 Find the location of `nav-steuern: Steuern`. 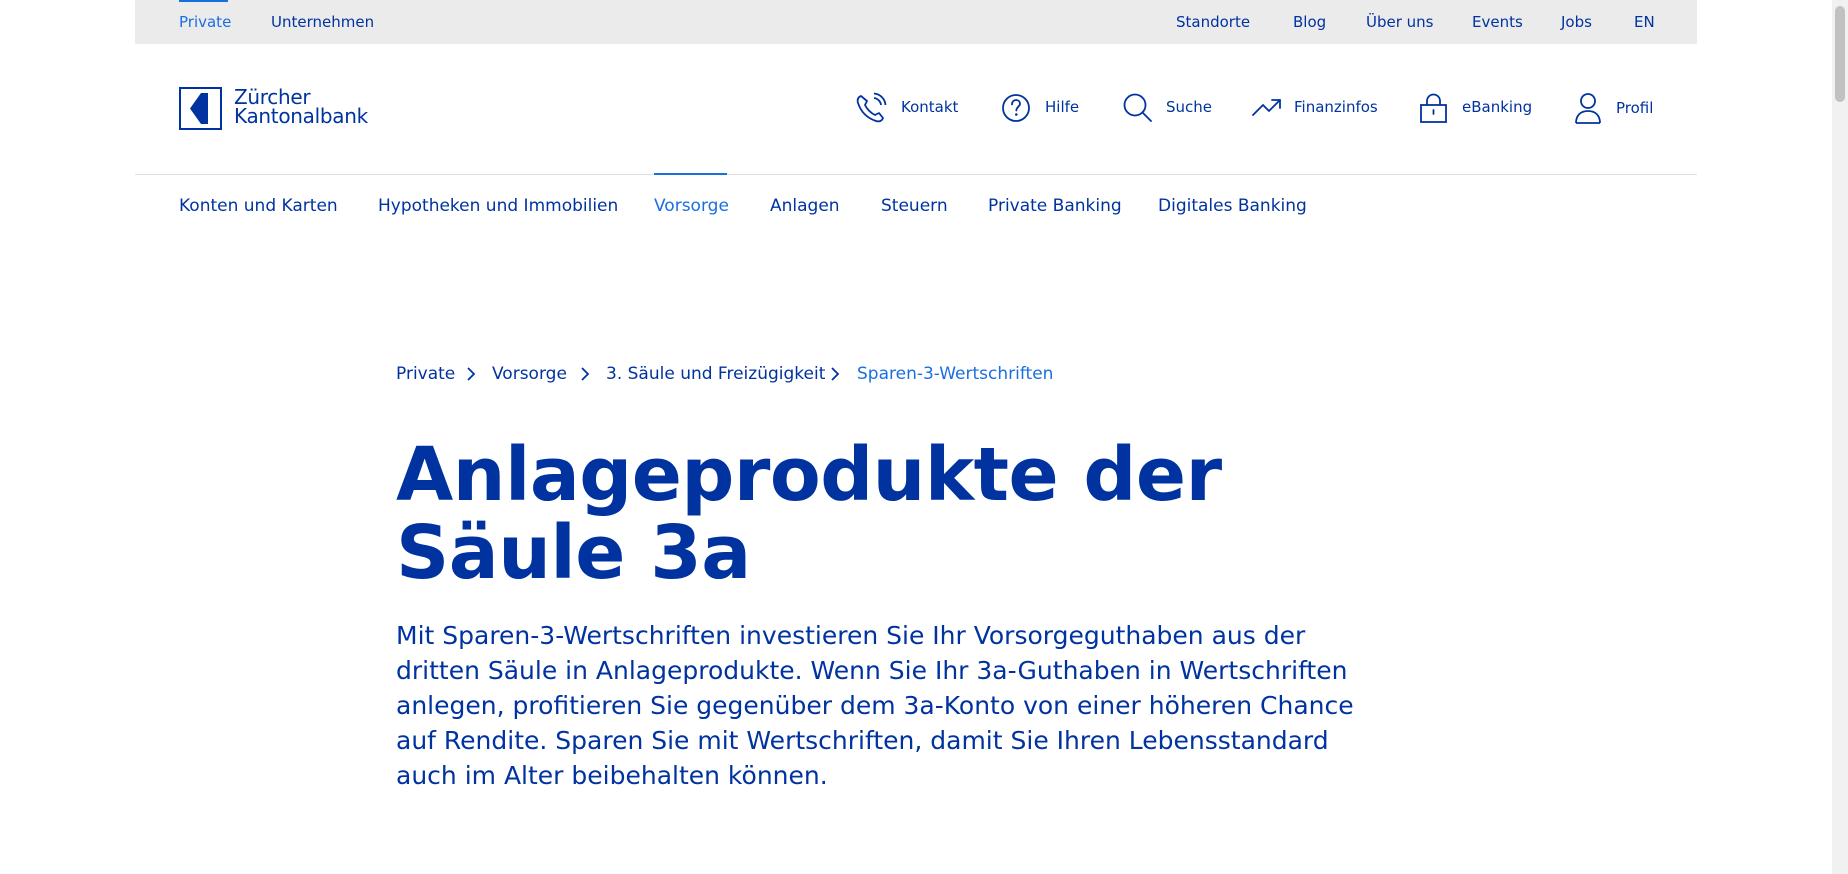

nav-steuern: Steuern is located at coordinates (914, 206).